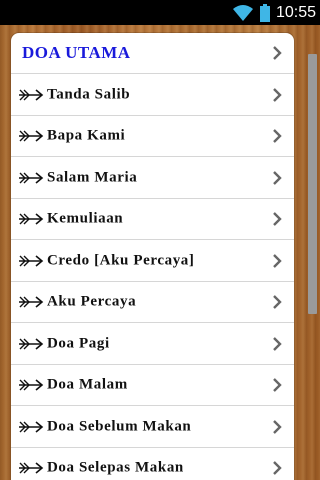 The height and width of the screenshot is (480, 320). What do you see at coordinates (86, 135) in the screenshot?
I see `list-item-label: Bapa Kami` at bounding box center [86, 135].